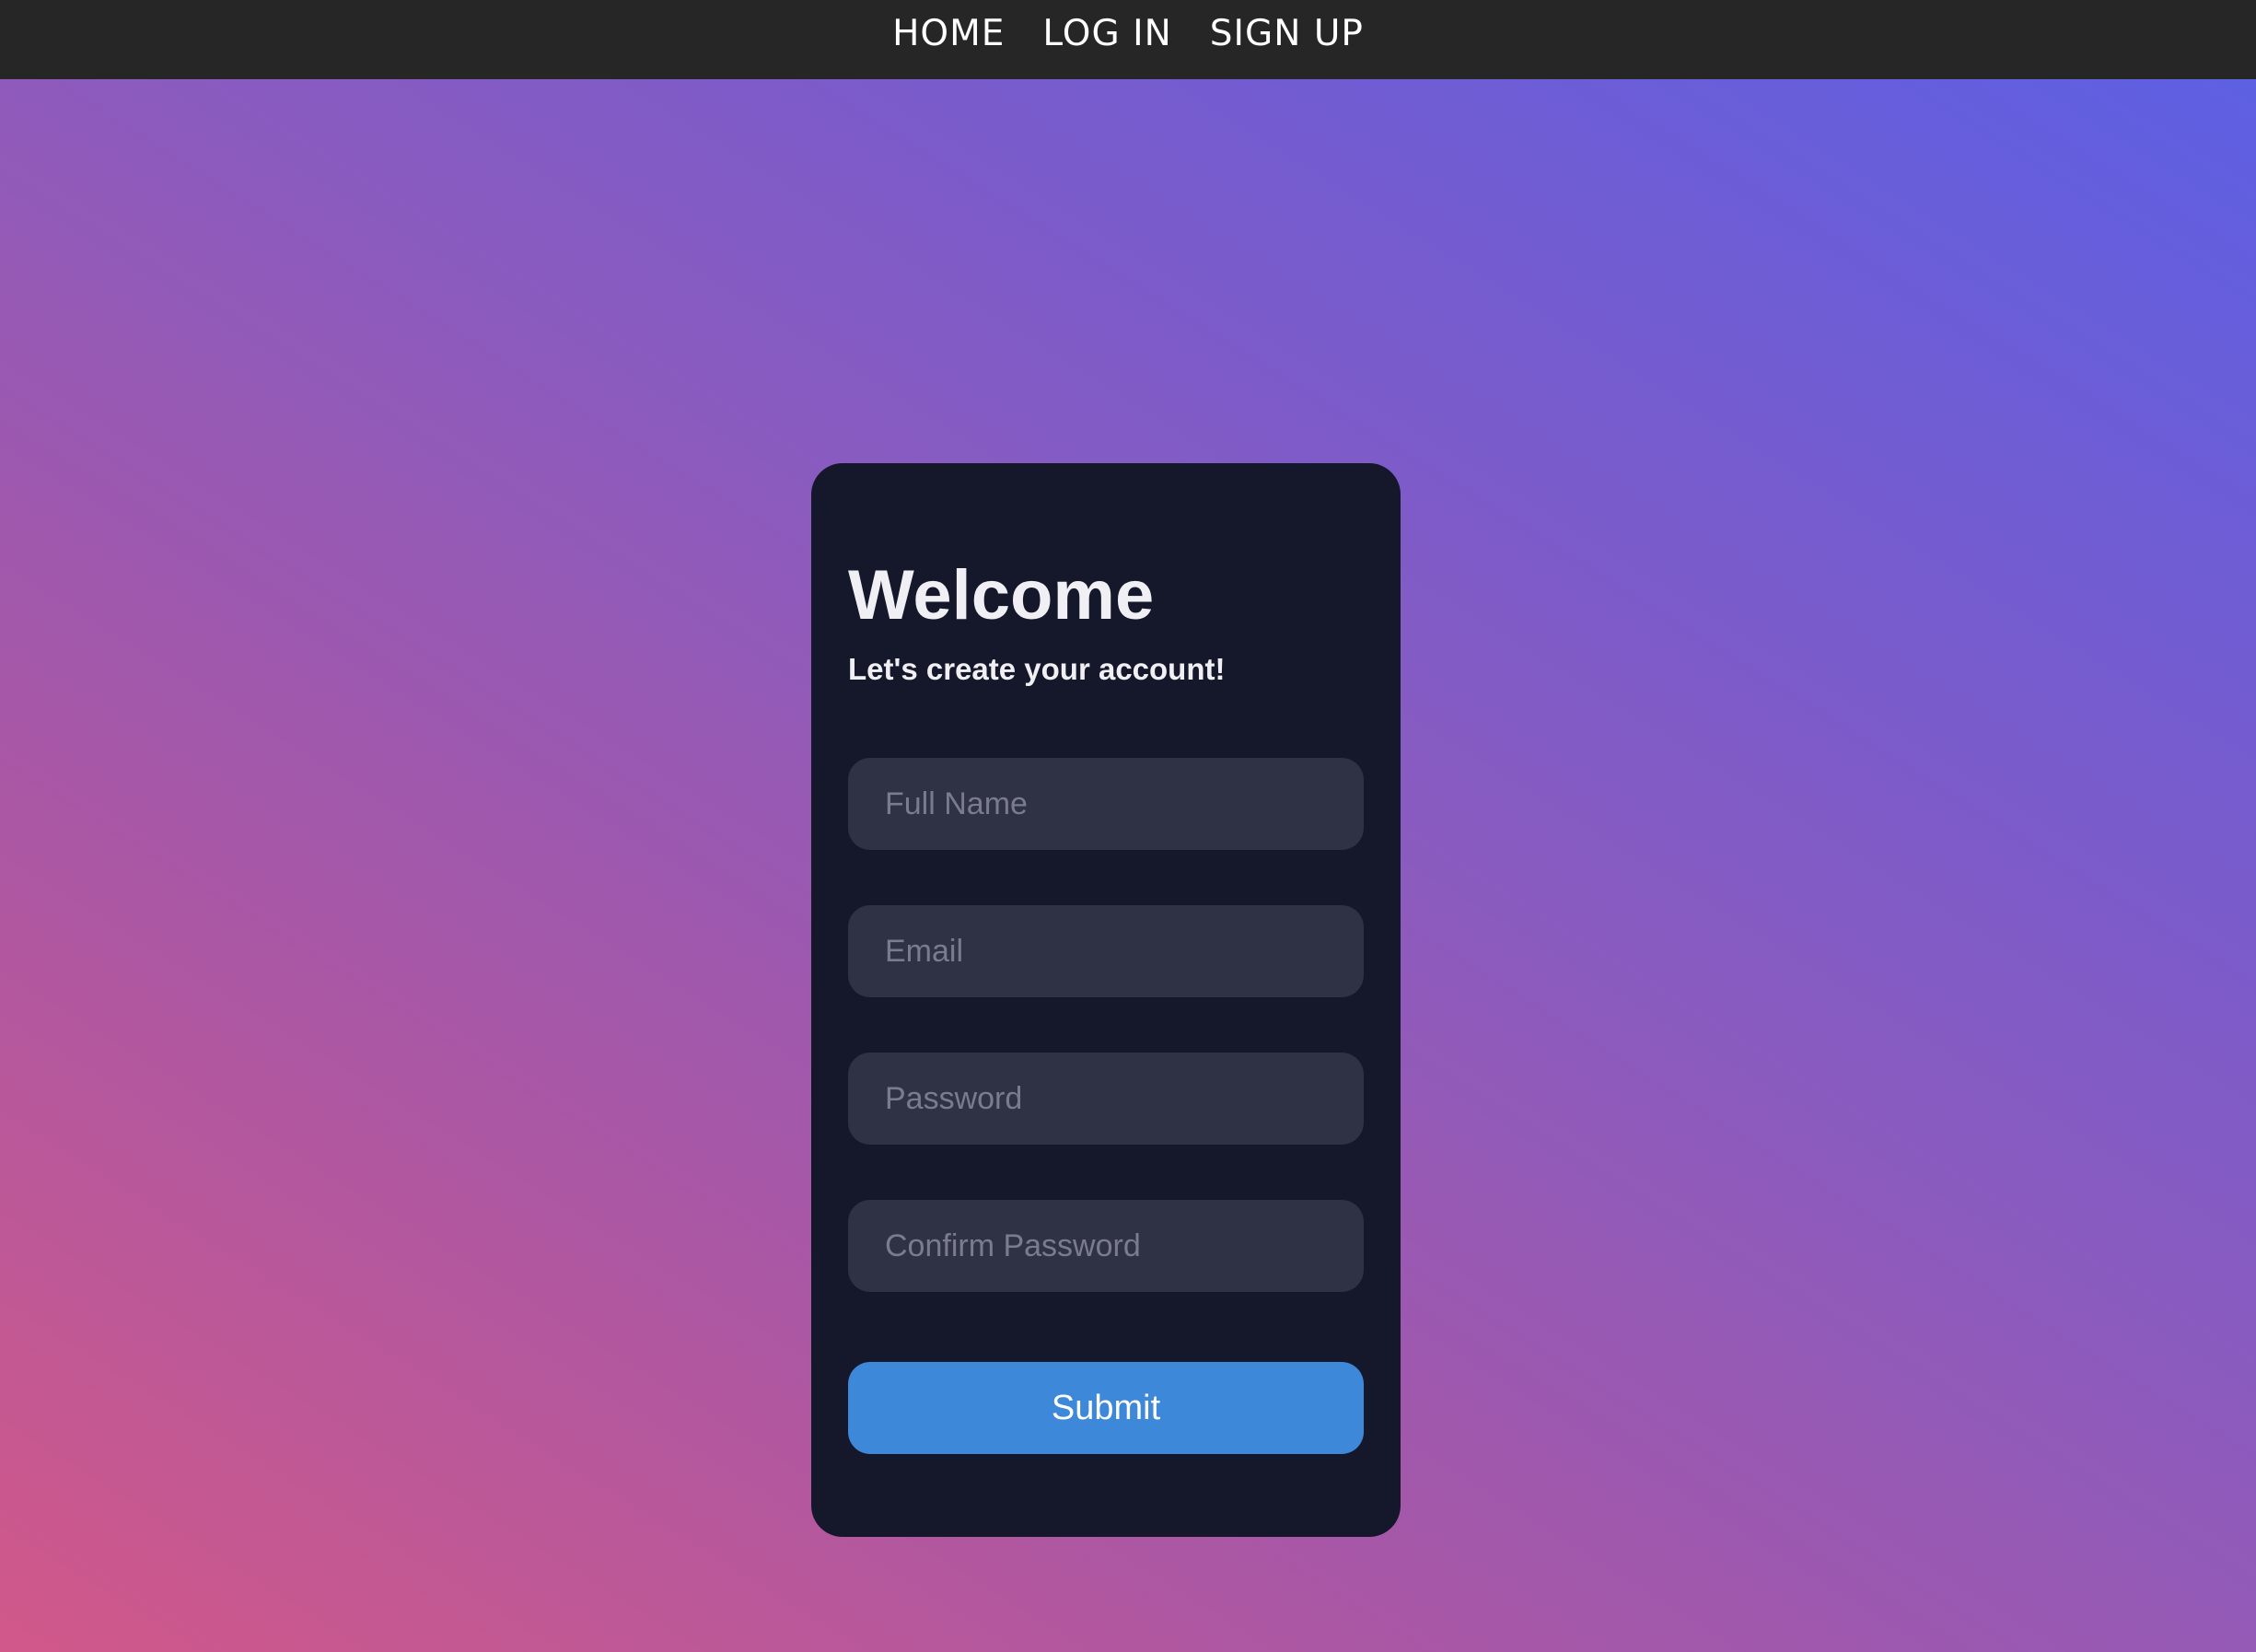  I want to click on nav-login-link: LOG IN, so click(1107, 33).